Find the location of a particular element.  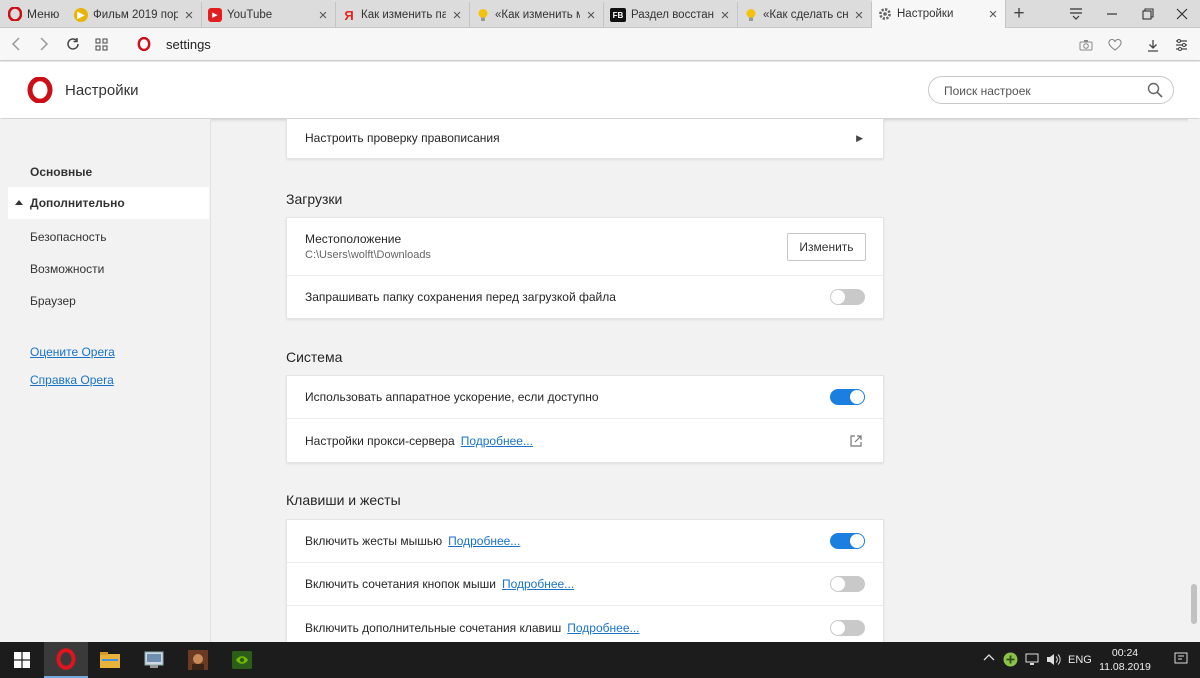

hw-accel-toggle is located at coordinates (847, 397).